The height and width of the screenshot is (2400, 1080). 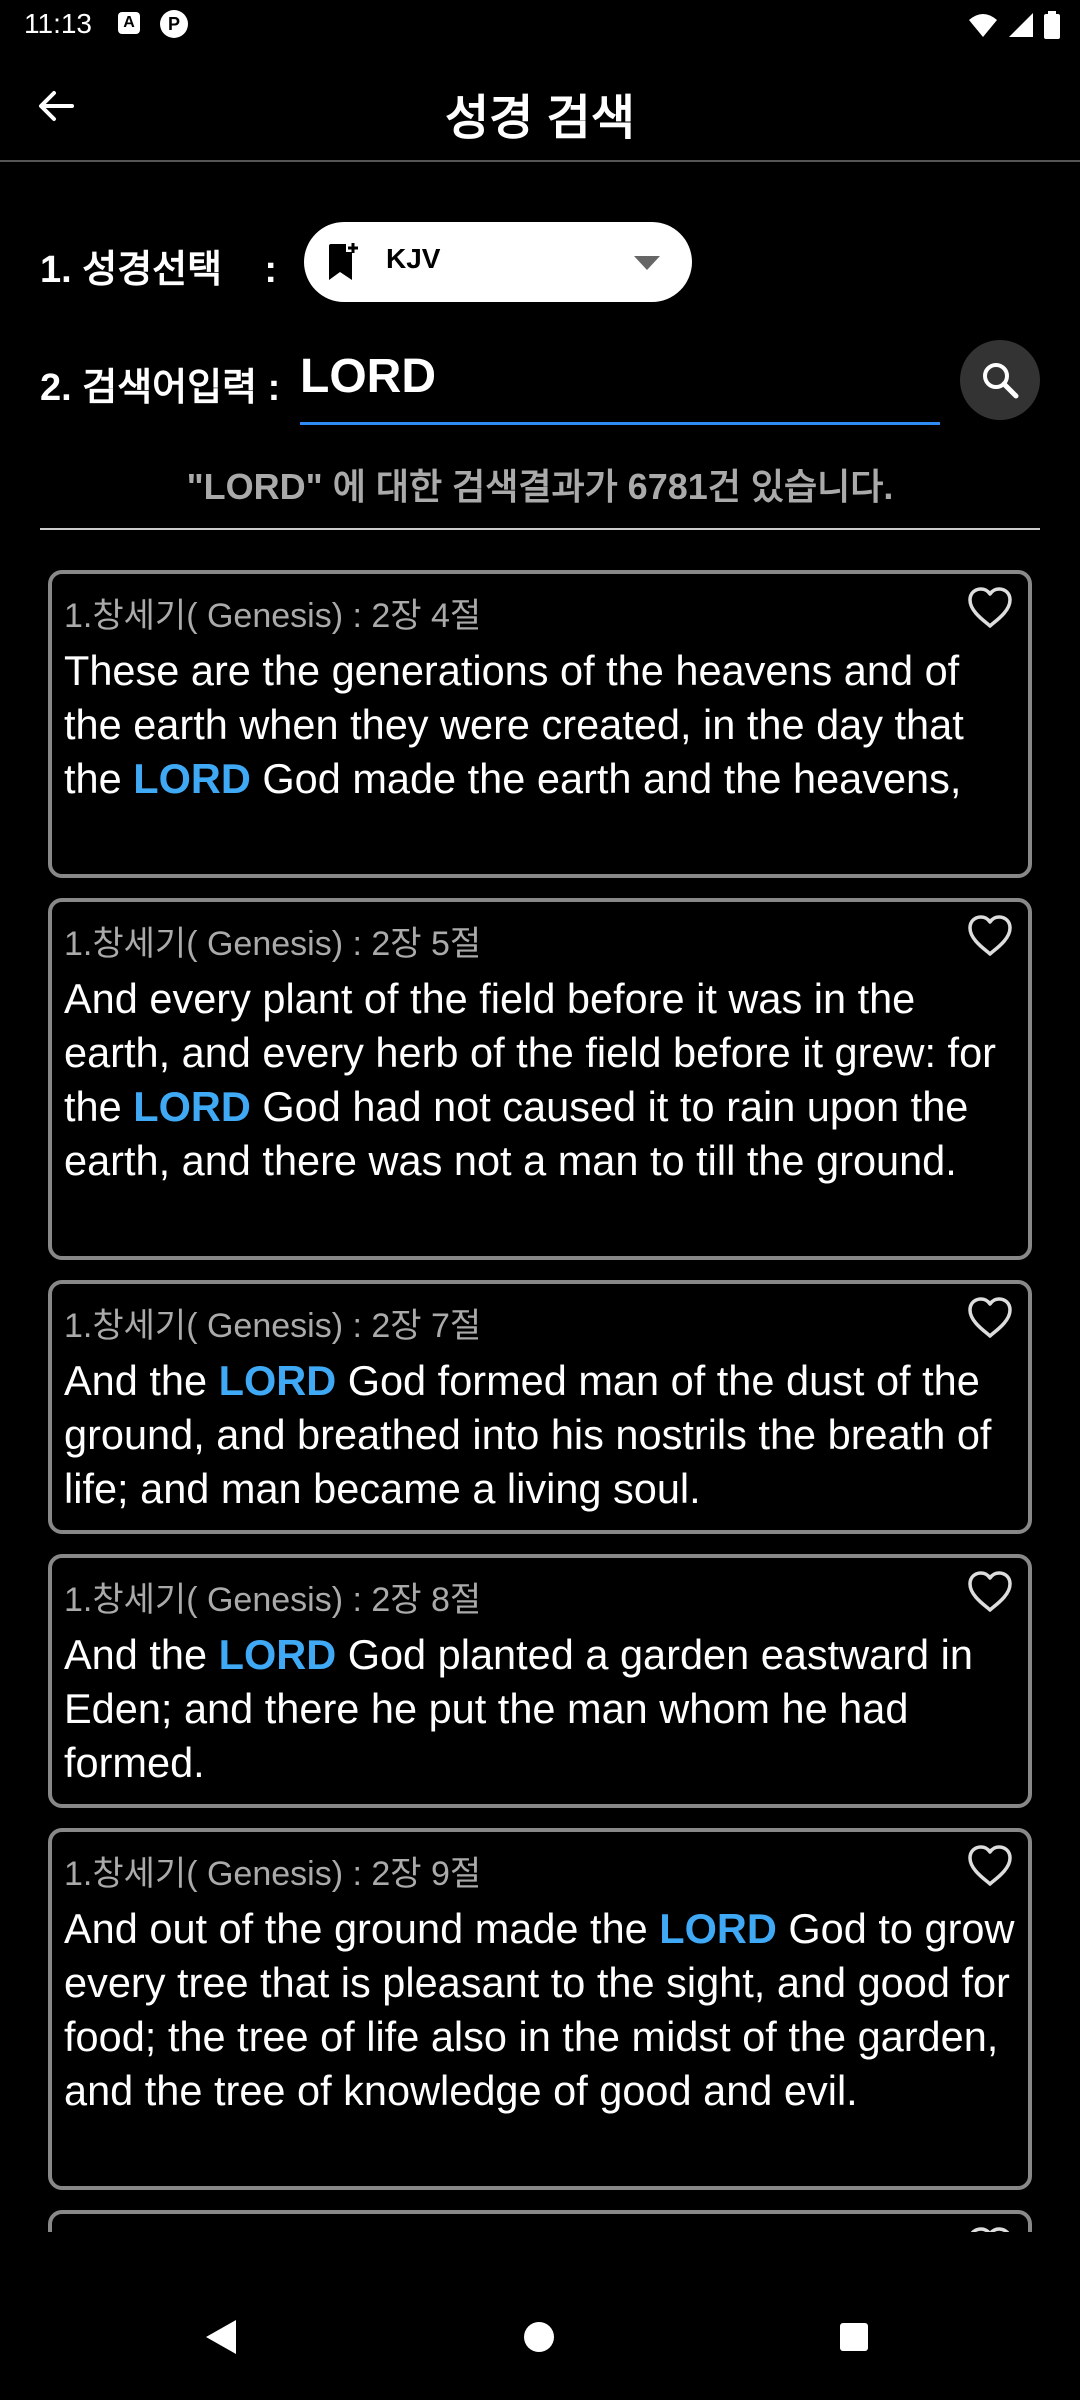 I want to click on status-icons, so click(x=1014, y=25).